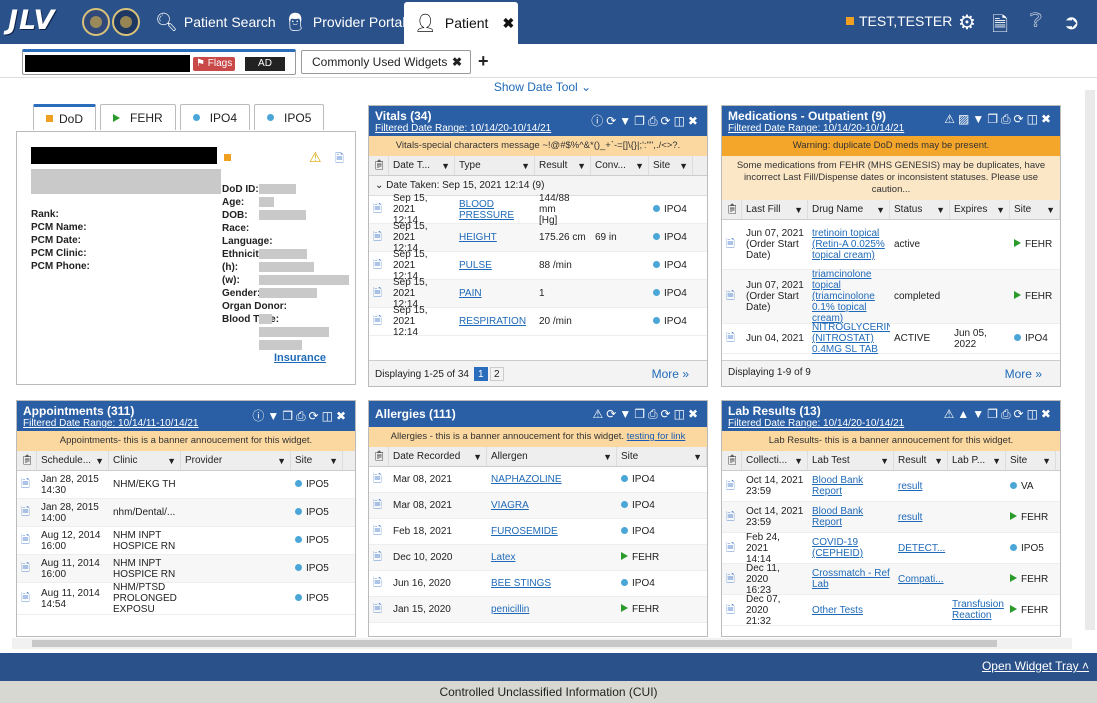  I want to click on table-cell: VIAGRA, so click(552, 505).